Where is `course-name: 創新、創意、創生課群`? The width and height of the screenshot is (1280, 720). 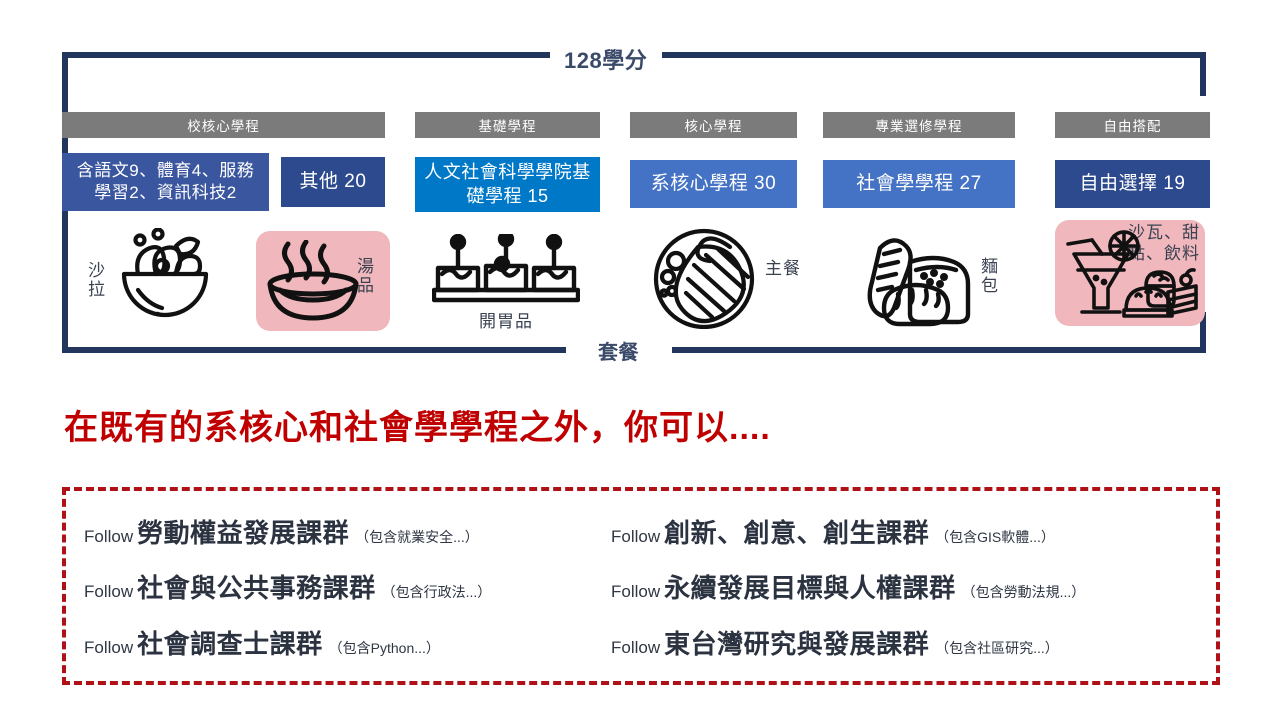
course-name: 創新、創意、創生課群 is located at coordinates (797, 533).